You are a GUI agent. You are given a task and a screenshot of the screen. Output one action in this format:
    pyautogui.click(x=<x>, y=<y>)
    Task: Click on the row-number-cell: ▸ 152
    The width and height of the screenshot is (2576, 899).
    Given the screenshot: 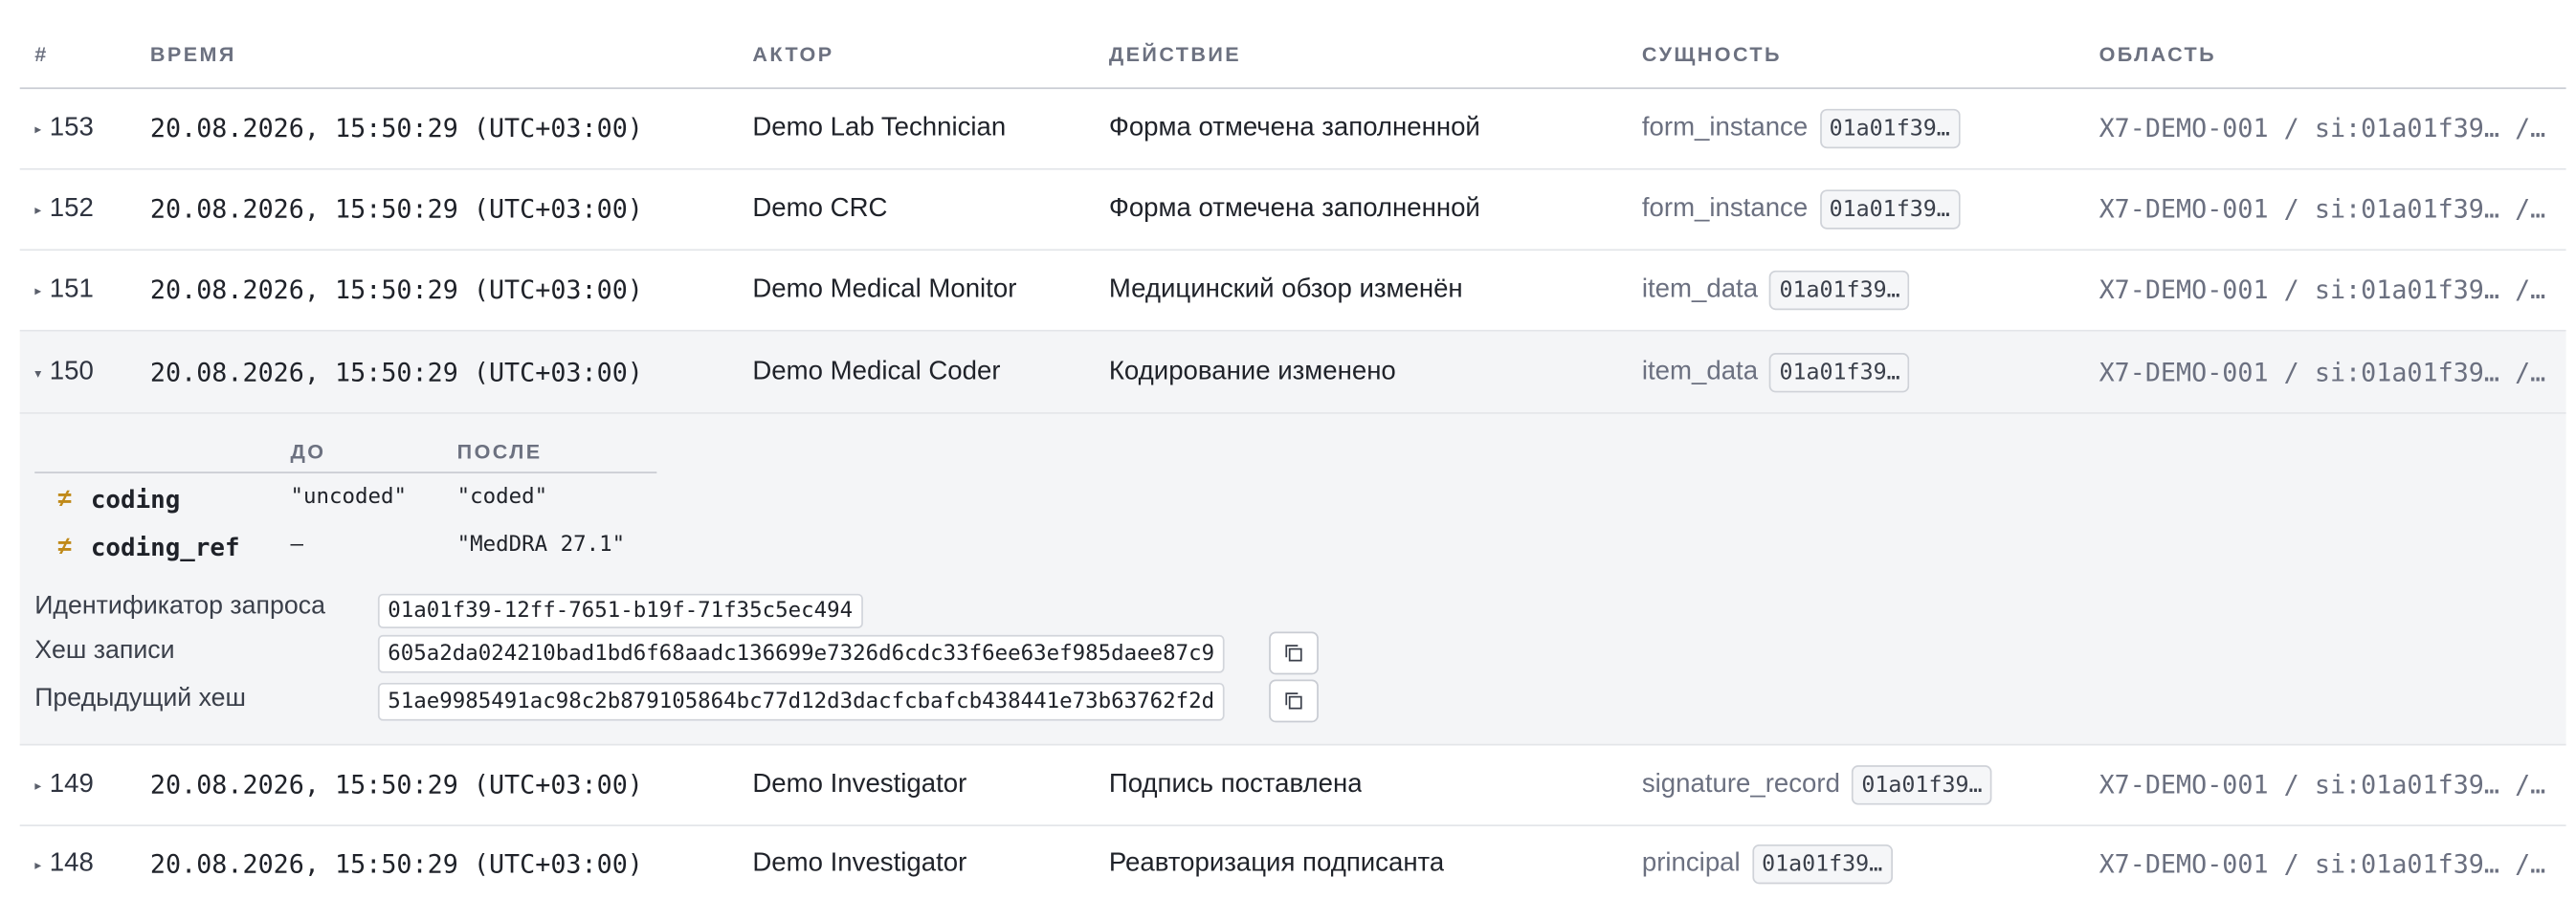 What is the action you would take?
    pyautogui.click(x=64, y=210)
    